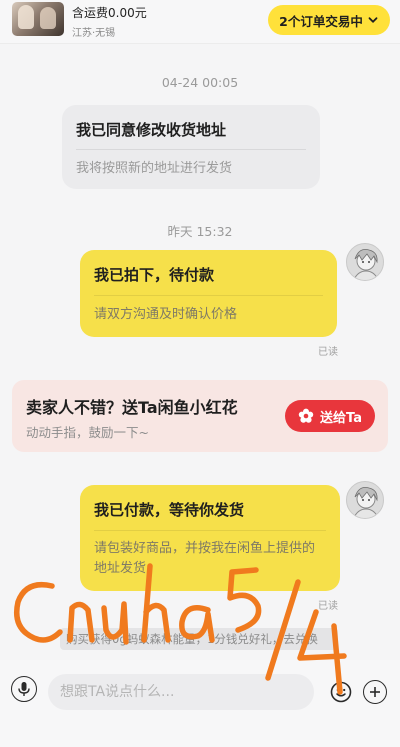 The image size is (400, 747). Describe the element at coordinates (191, 147) in the screenshot. I see `system-message-card: 我已同意修改收货地址 我将按照新的地址进行发货` at that location.